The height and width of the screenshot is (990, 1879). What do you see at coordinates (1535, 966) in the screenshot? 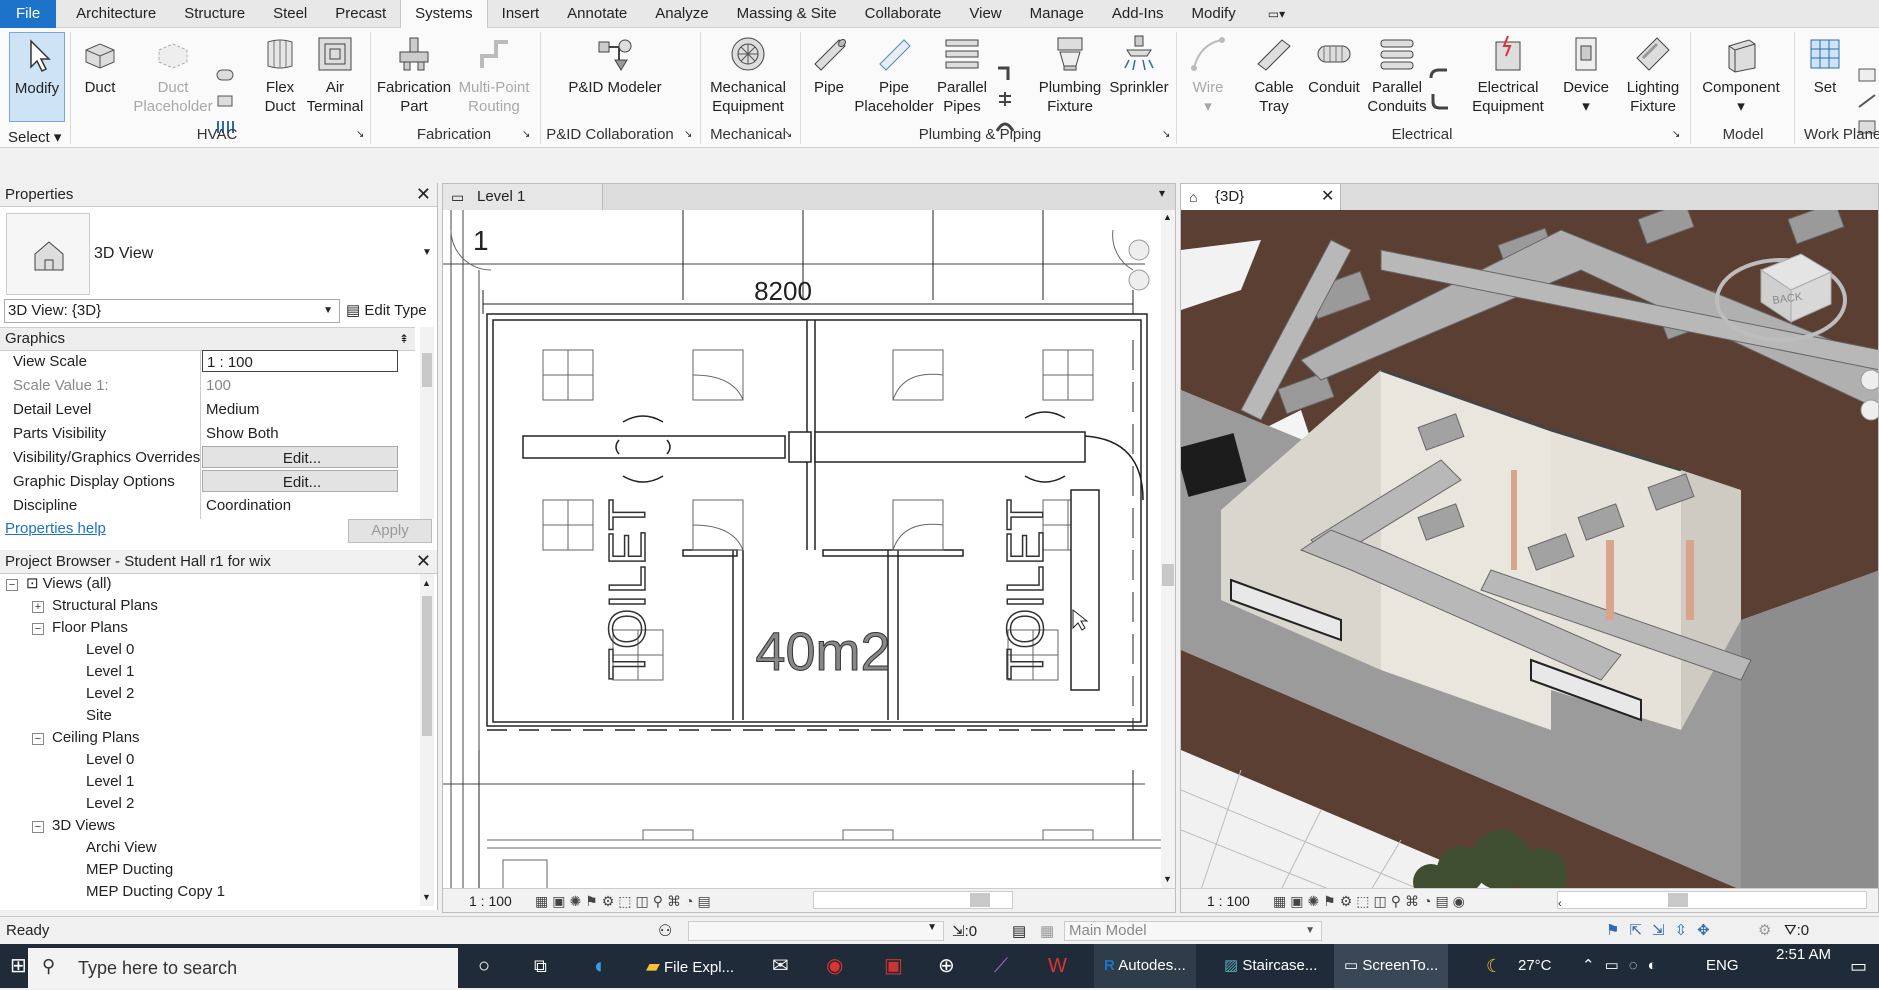
I see `temperature: 27°C` at bounding box center [1535, 966].